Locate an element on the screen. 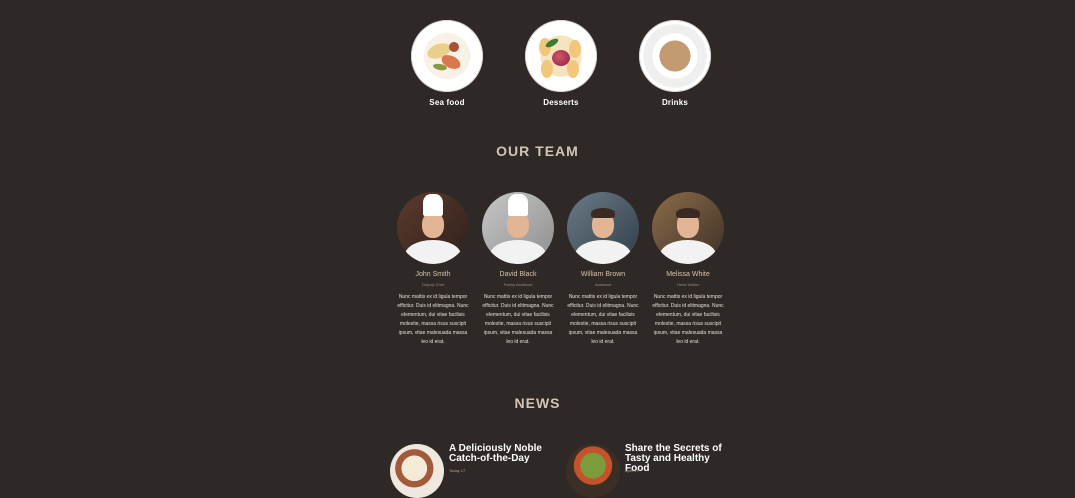 Image resolution: width=1075 pixels, height=498 pixels. category-seafood: Sea food is located at coordinates (447, 63).